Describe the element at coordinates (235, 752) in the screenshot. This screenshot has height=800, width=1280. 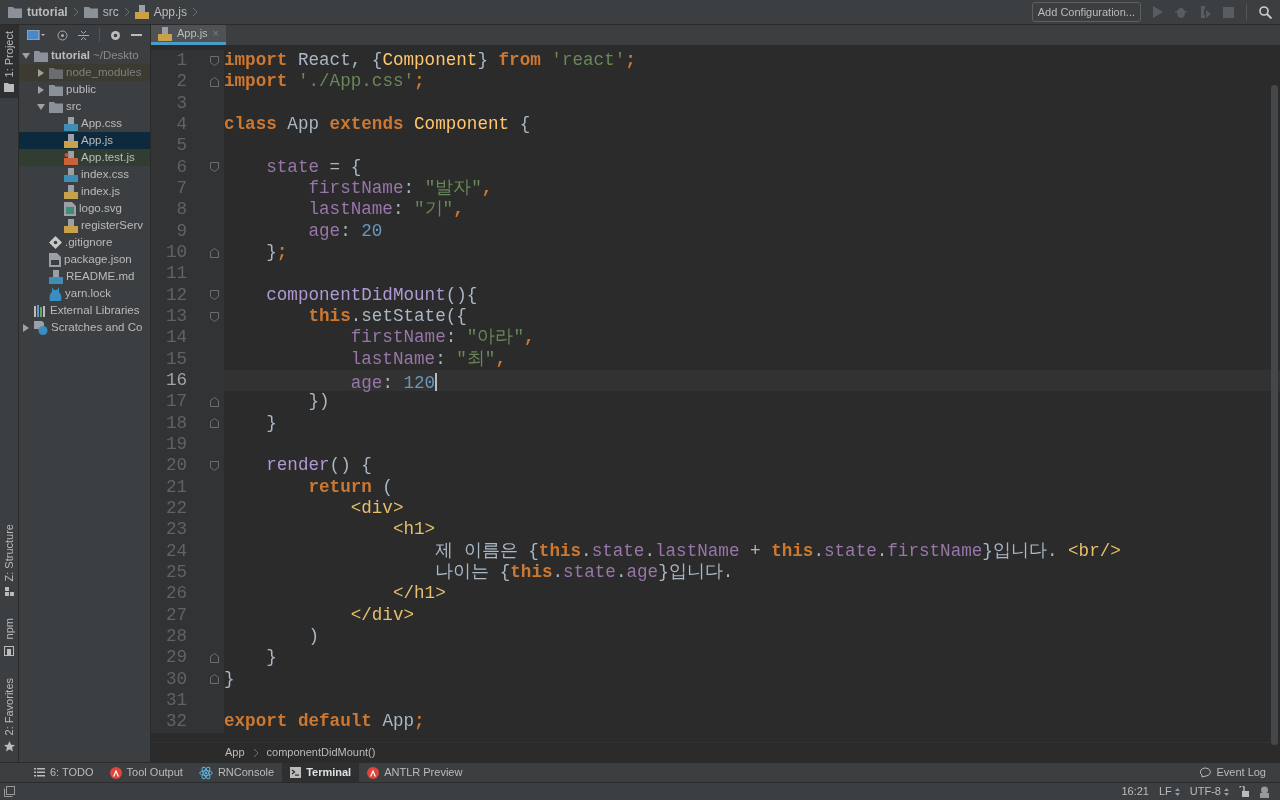
I see `code-breadcrumb: App` at that location.